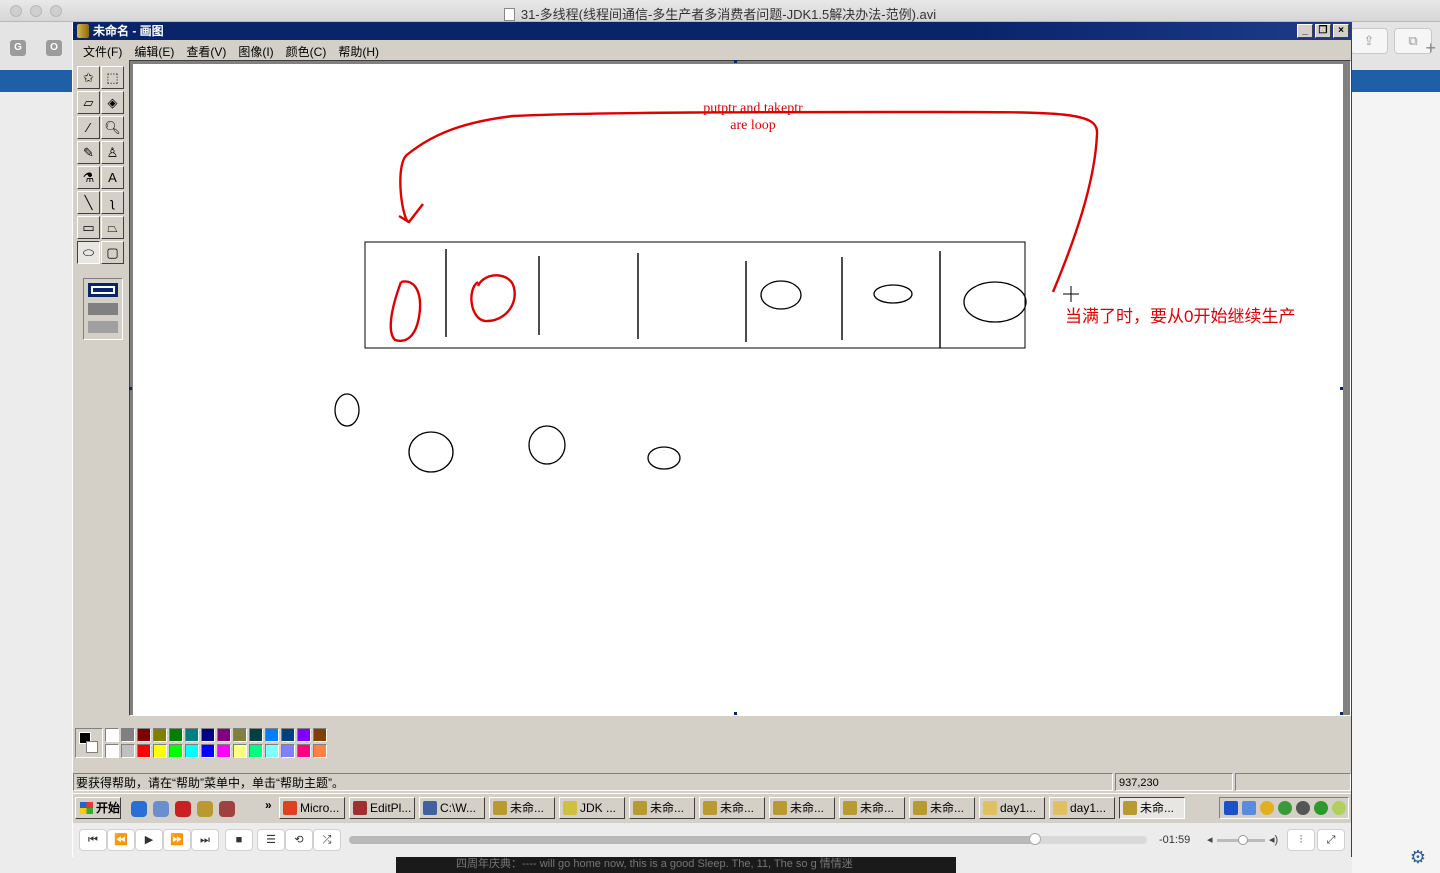  I want to click on equalizer-icon: ⫶, so click(1301, 840).